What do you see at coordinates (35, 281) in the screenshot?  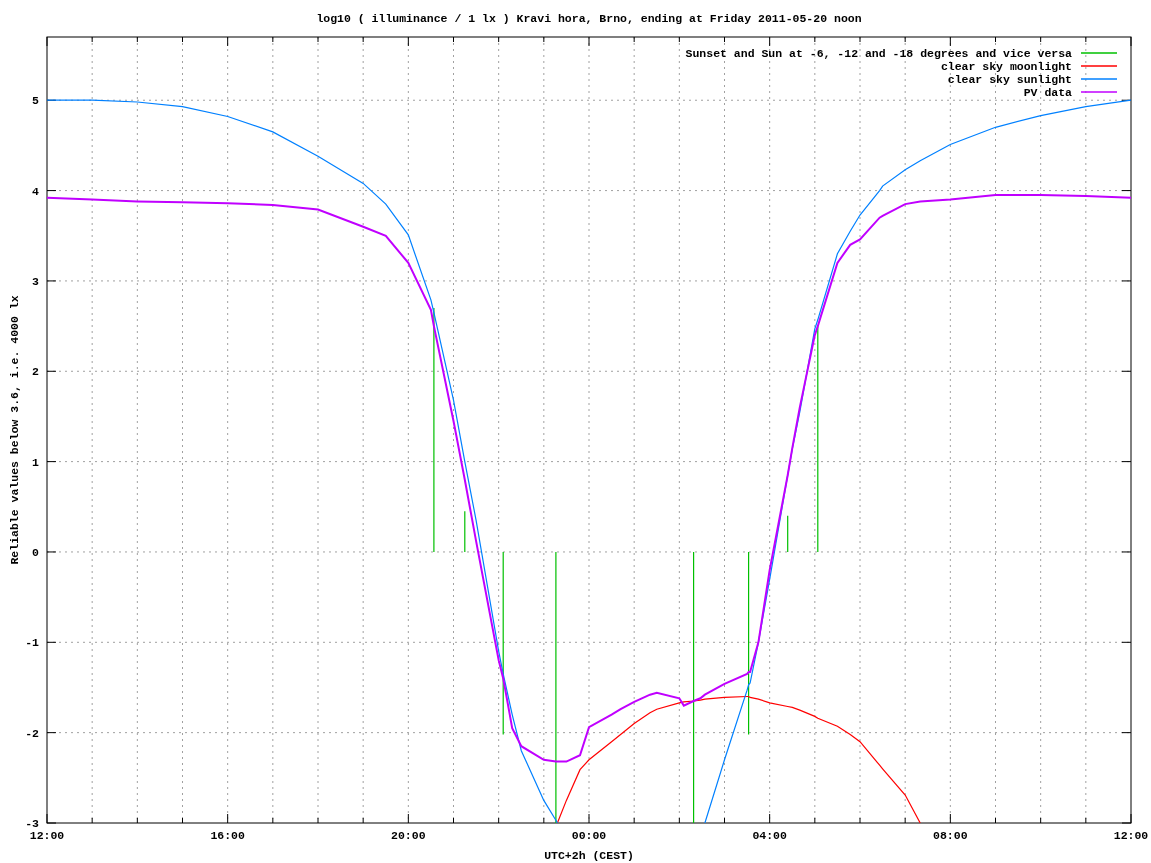 I see `y-tick-label: 3` at bounding box center [35, 281].